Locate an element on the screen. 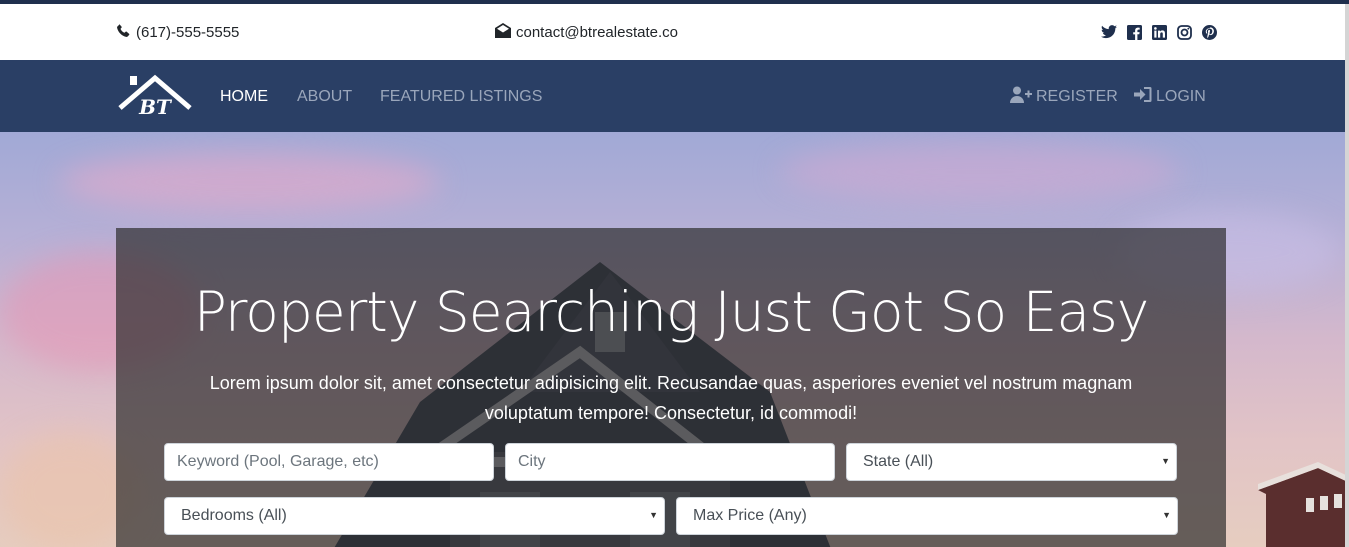  facebook-icon is located at coordinates (1134, 32).